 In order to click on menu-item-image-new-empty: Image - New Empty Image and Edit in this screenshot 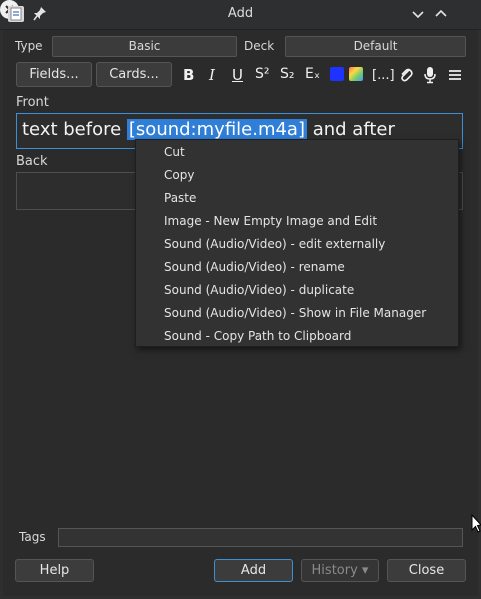, I will do `click(270, 221)`.